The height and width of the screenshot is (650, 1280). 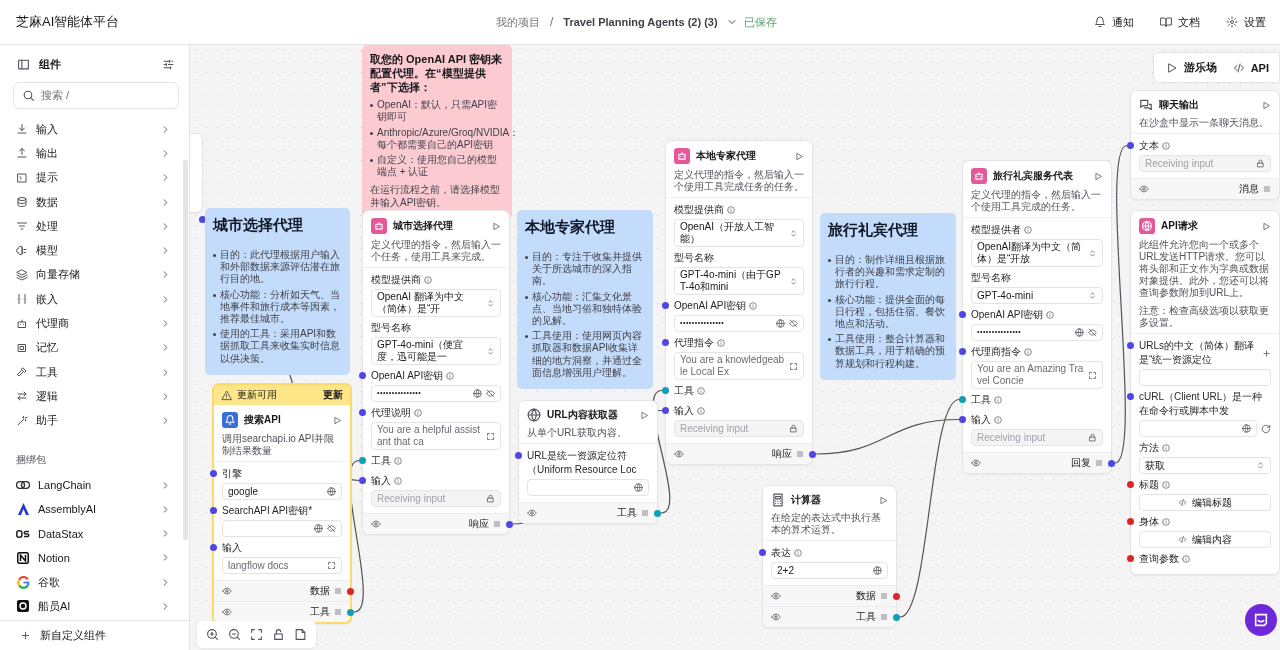 What do you see at coordinates (93, 202) in the screenshot?
I see `sidebar-item: 数据` at bounding box center [93, 202].